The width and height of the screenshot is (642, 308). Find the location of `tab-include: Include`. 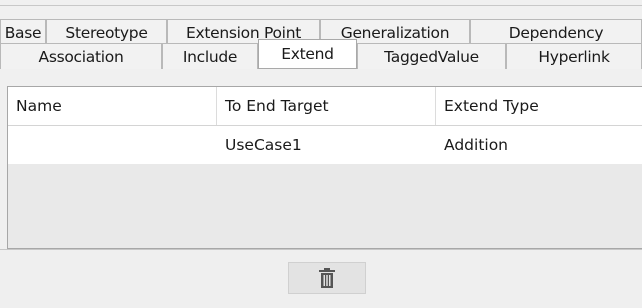

tab-include: Include is located at coordinates (210, 56).